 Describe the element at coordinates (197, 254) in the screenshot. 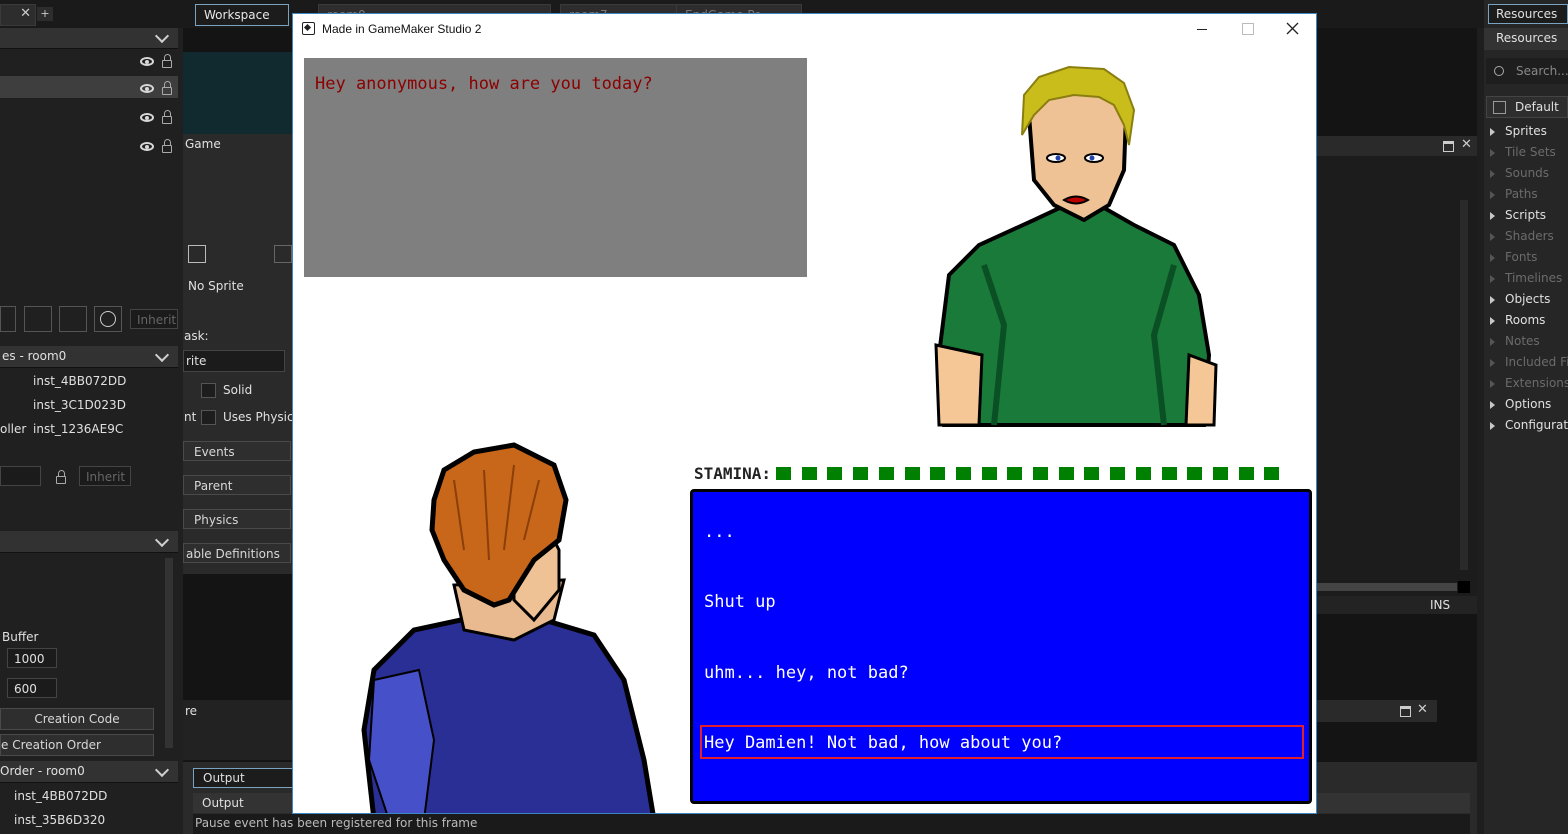

I see `new-sprite-icon` at that location.